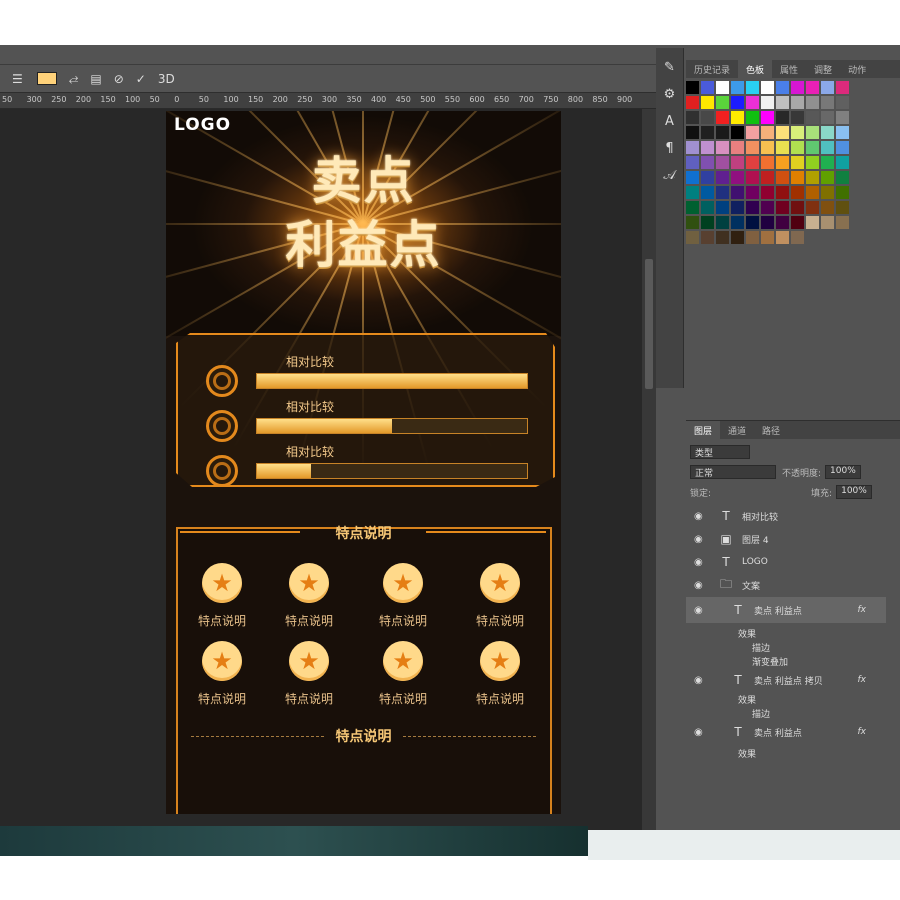 This screenshot has width=900, height=900. I want to click on tab-paths: 路径, so click(771, 430).